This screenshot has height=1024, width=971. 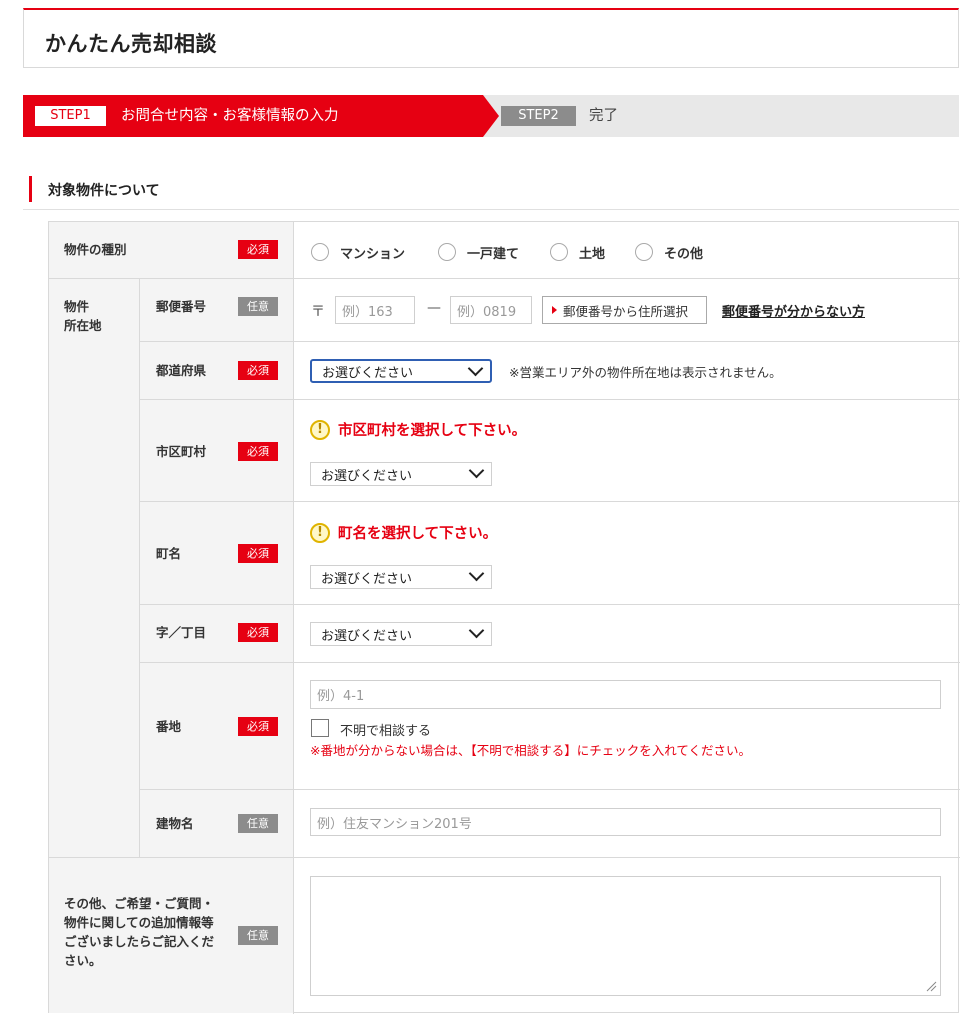 I want to click on other-label-line1: その他、ご希望・ご質問・, so click(x=139, y=903).